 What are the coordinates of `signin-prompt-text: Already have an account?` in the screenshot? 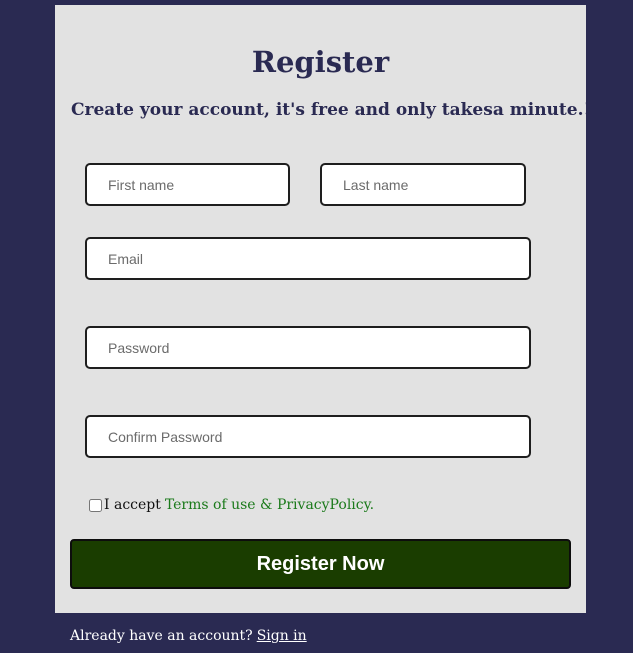 It's located at (161, 636).